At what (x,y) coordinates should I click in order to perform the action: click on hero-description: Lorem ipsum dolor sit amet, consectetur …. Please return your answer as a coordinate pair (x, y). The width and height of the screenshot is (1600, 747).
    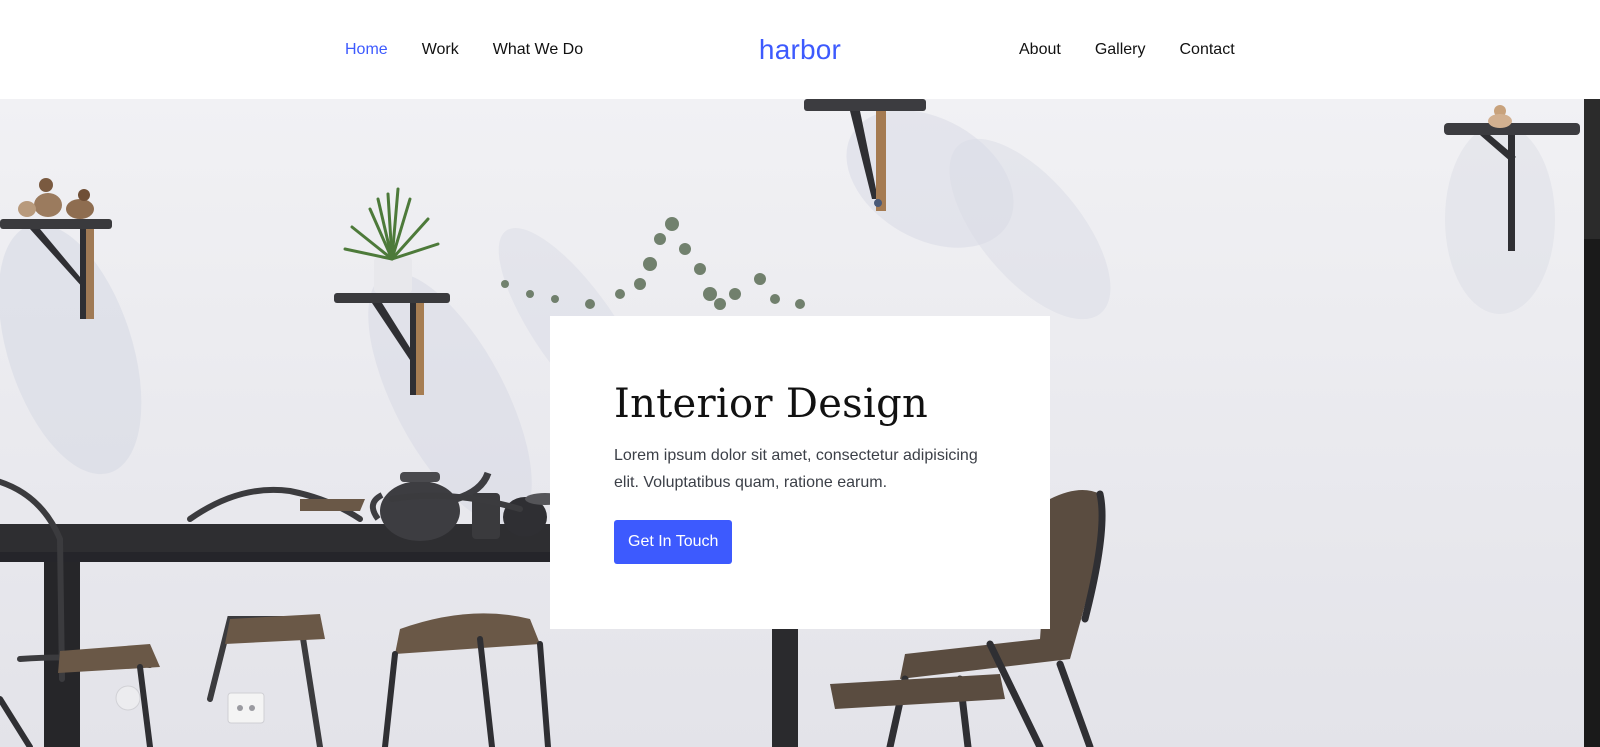
    Looking at the image, I should click on (796, 469).